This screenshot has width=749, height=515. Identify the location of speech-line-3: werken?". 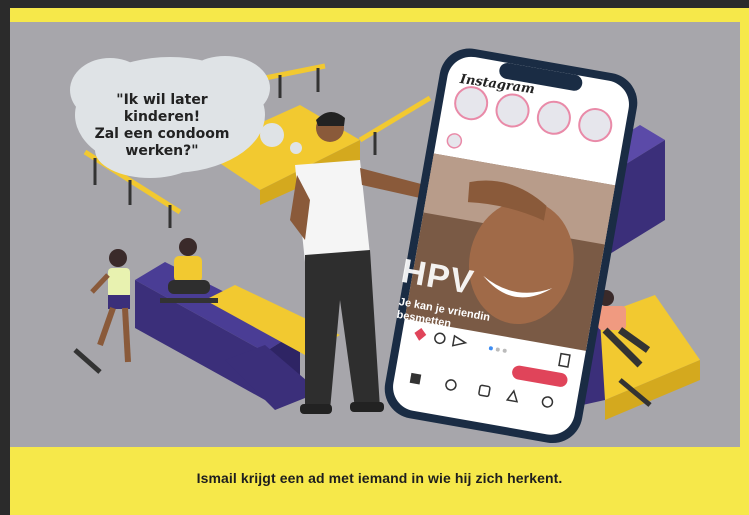
(162, 151).